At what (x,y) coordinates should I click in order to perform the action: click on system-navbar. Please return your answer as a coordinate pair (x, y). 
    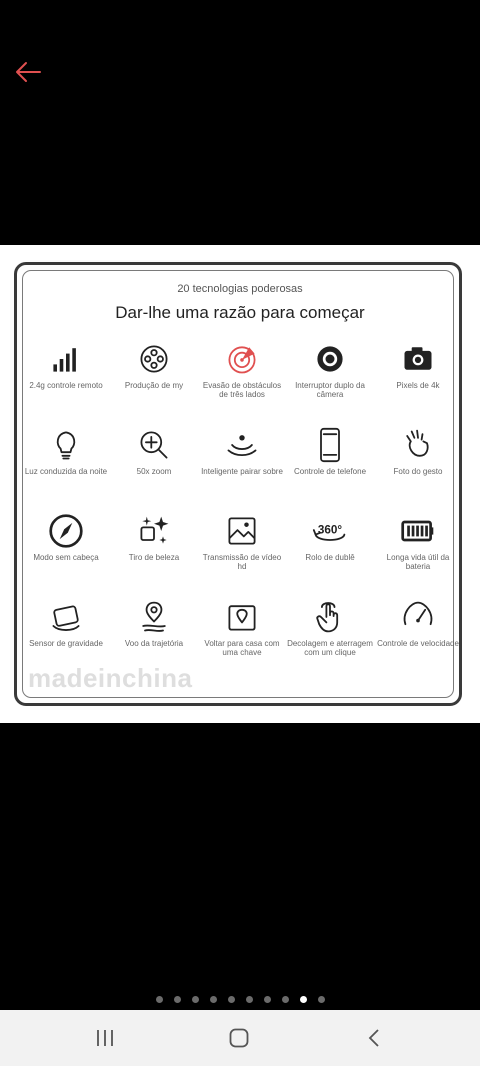
    Looking at the image, I should click on (240, 1038).